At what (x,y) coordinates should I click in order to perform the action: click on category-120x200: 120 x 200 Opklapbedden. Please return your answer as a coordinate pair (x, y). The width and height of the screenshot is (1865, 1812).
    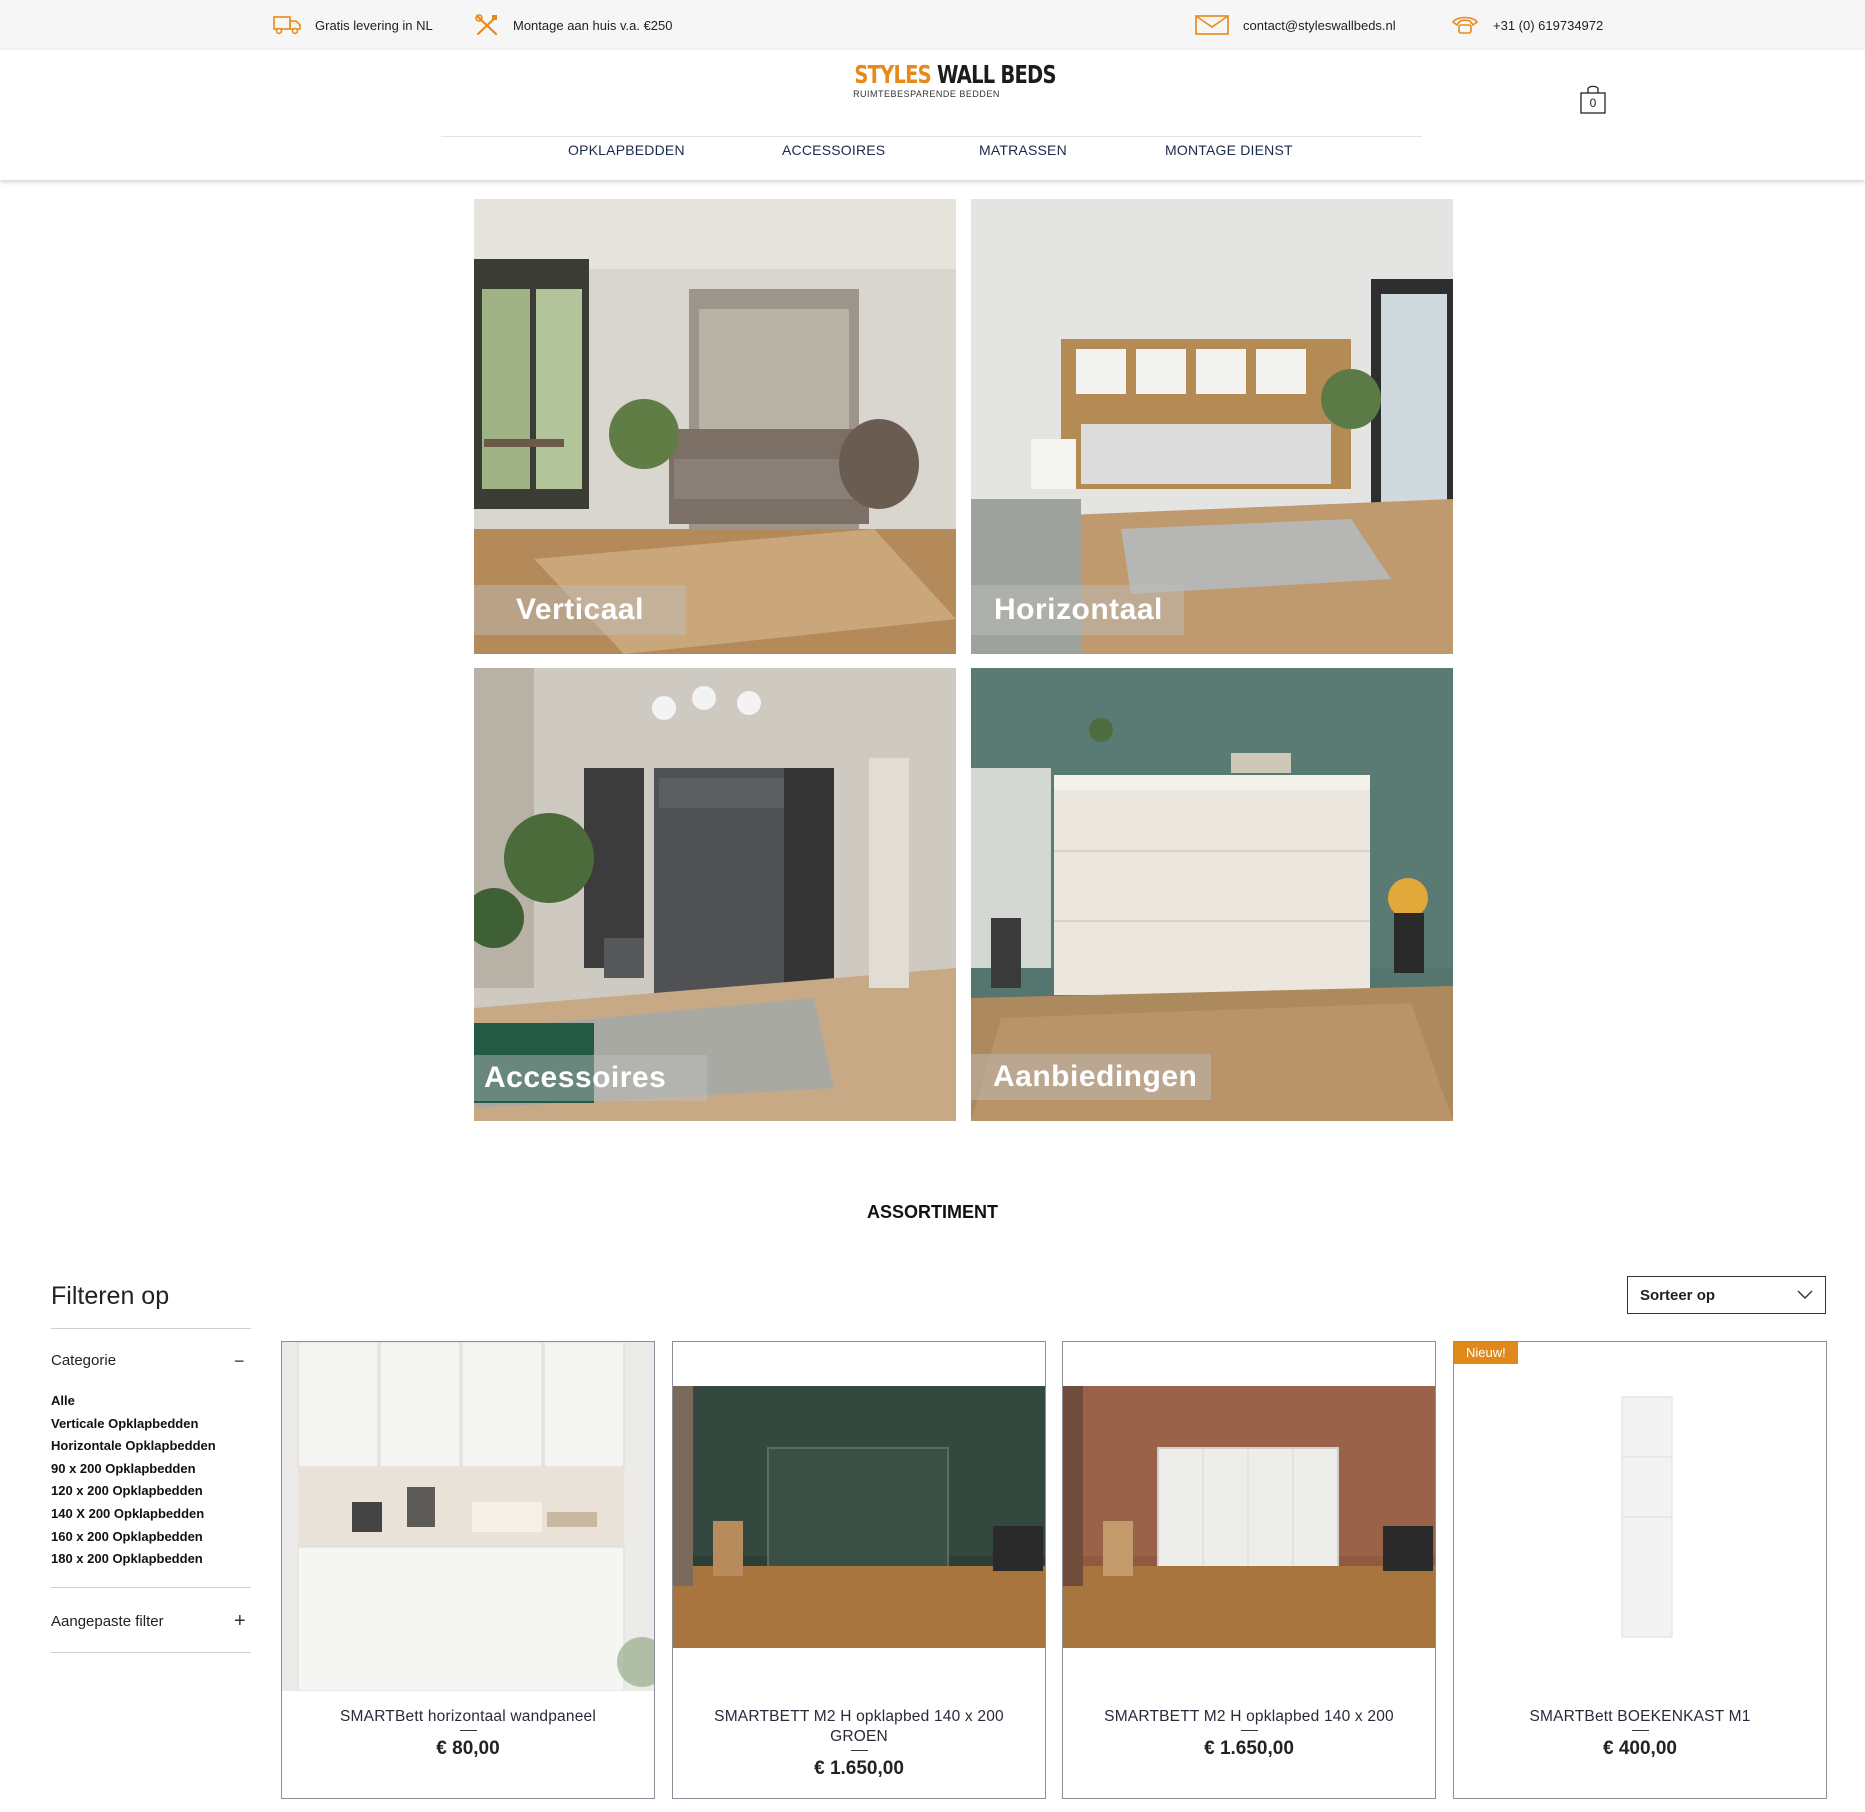
    Looking at the image, I should click on (133, 1493).